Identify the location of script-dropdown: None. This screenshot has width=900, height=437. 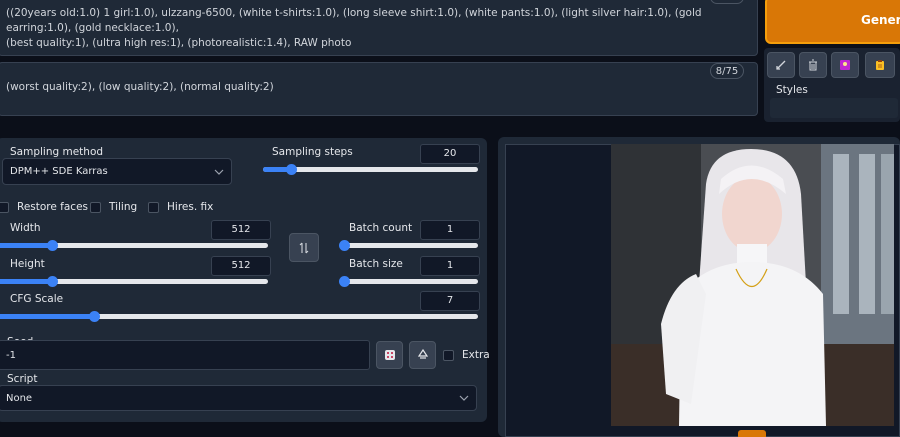
(238, 398).